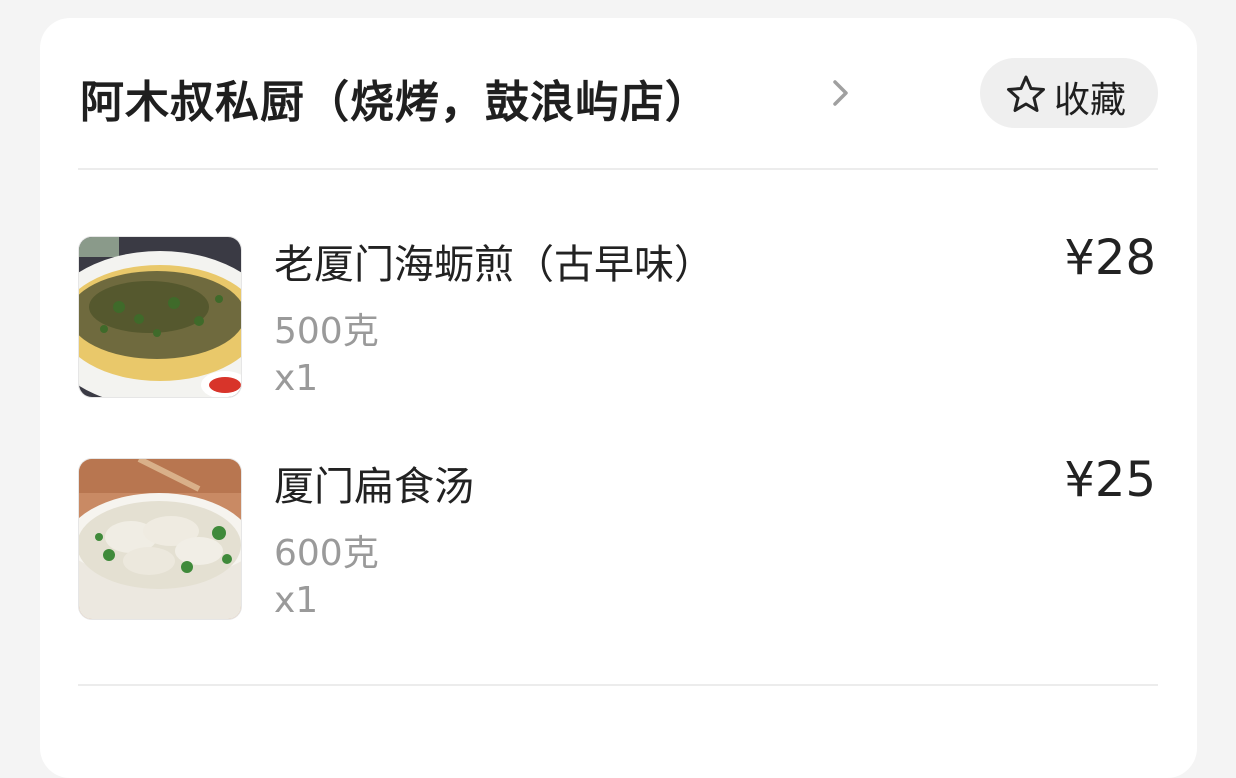 Image resolution: width=1236 pixels, height=778 pixels. Describe the element at coordinates (1110, 480) in the screenshot. I see `item-price: ¥25` at that location.